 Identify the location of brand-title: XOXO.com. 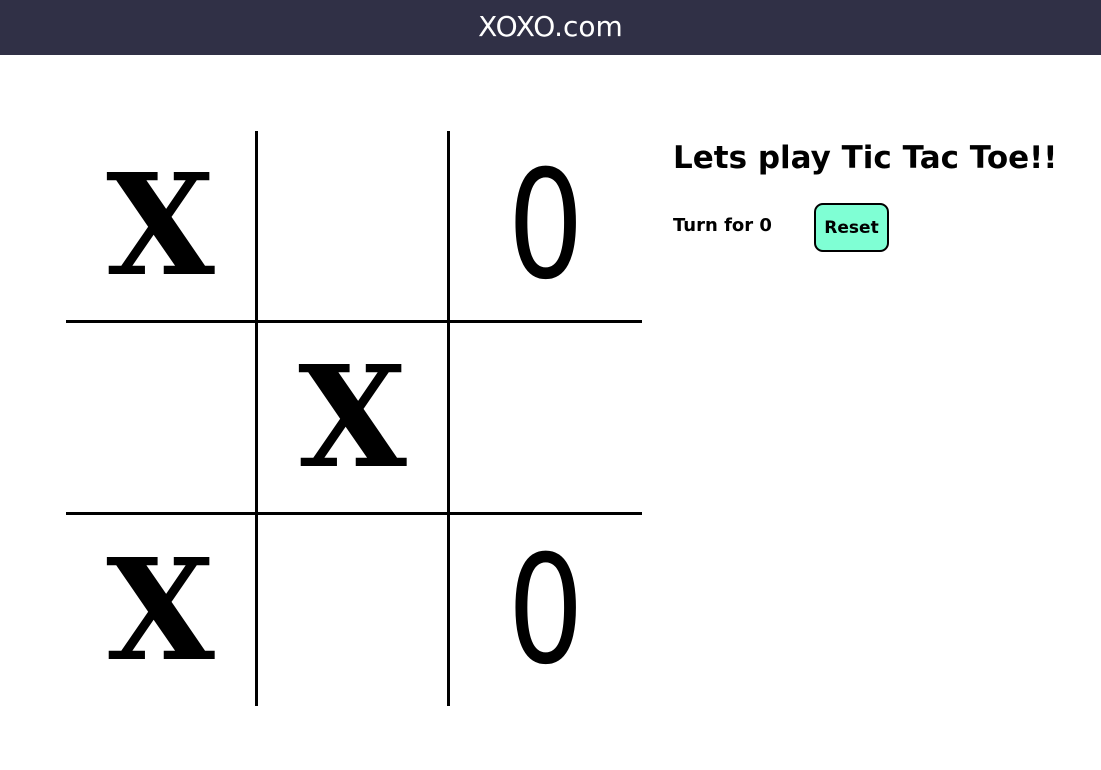
(550, 26).